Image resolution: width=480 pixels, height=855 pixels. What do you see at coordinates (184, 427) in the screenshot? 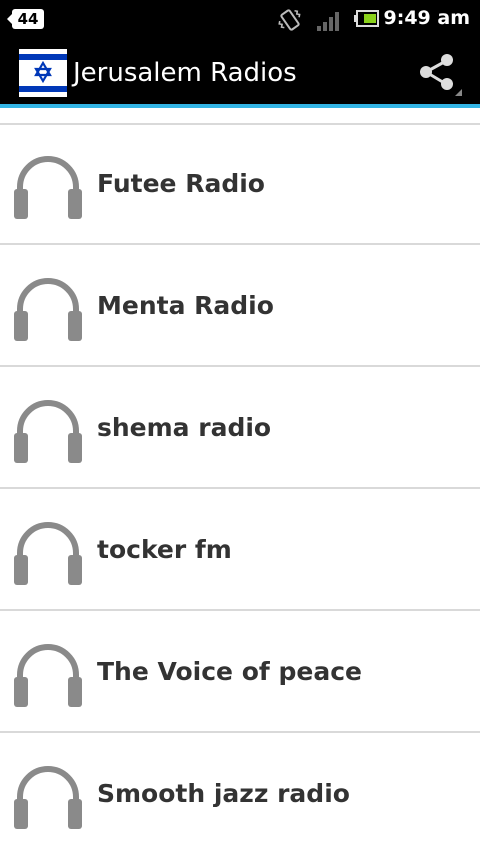
I see `station-name: shema radio` at bounding box center [184, 427].